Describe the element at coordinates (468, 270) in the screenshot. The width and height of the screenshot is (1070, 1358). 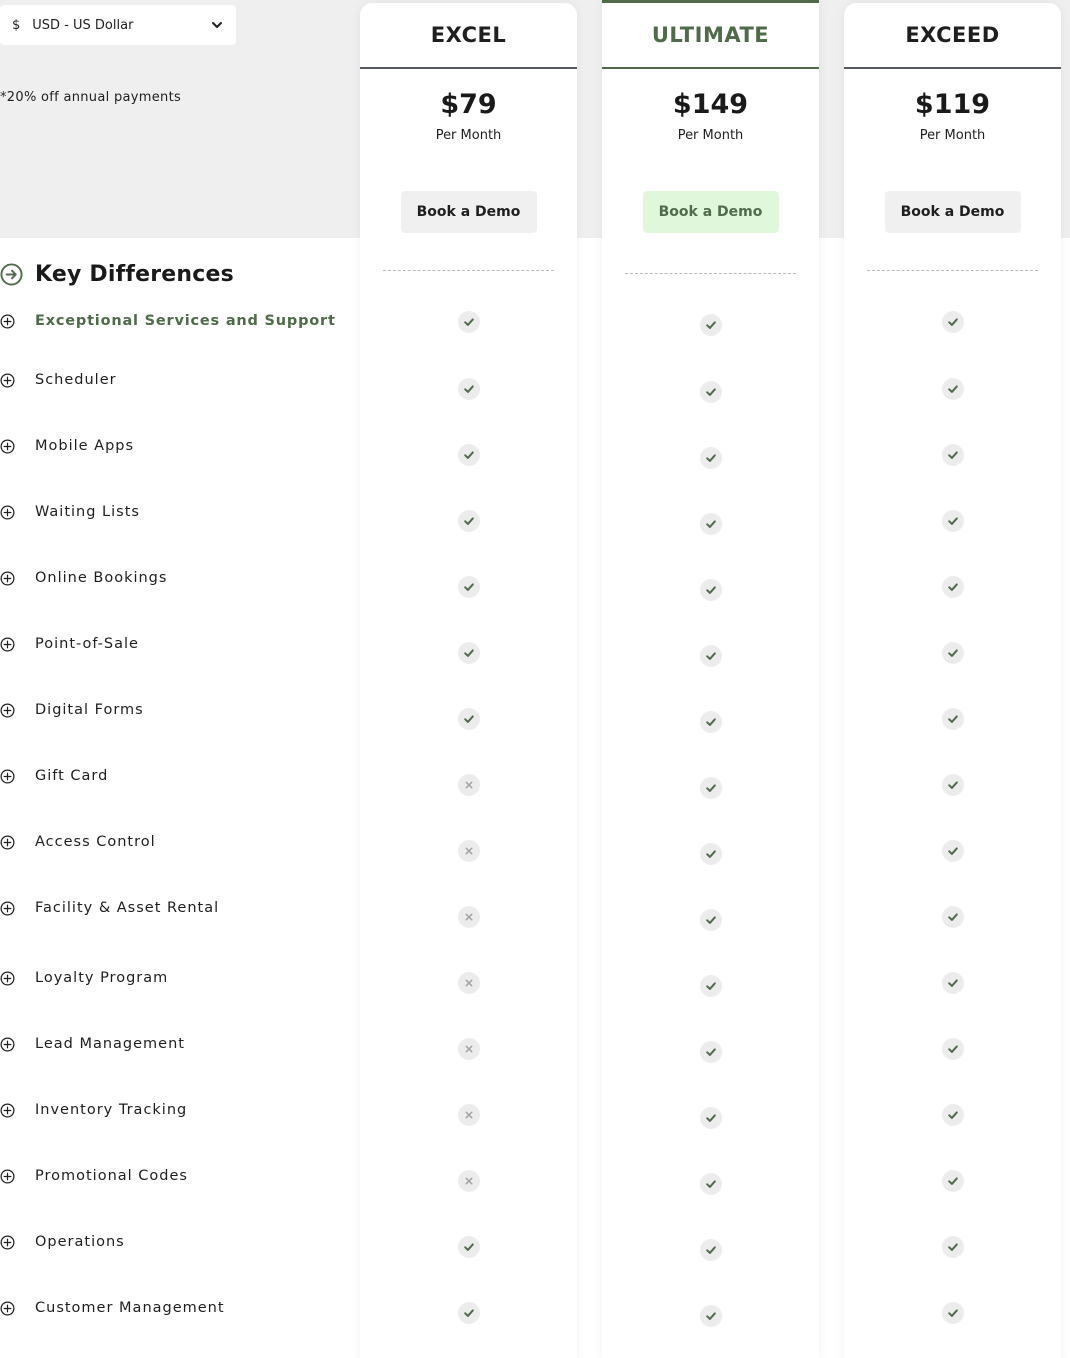
I see `divider` at that location.